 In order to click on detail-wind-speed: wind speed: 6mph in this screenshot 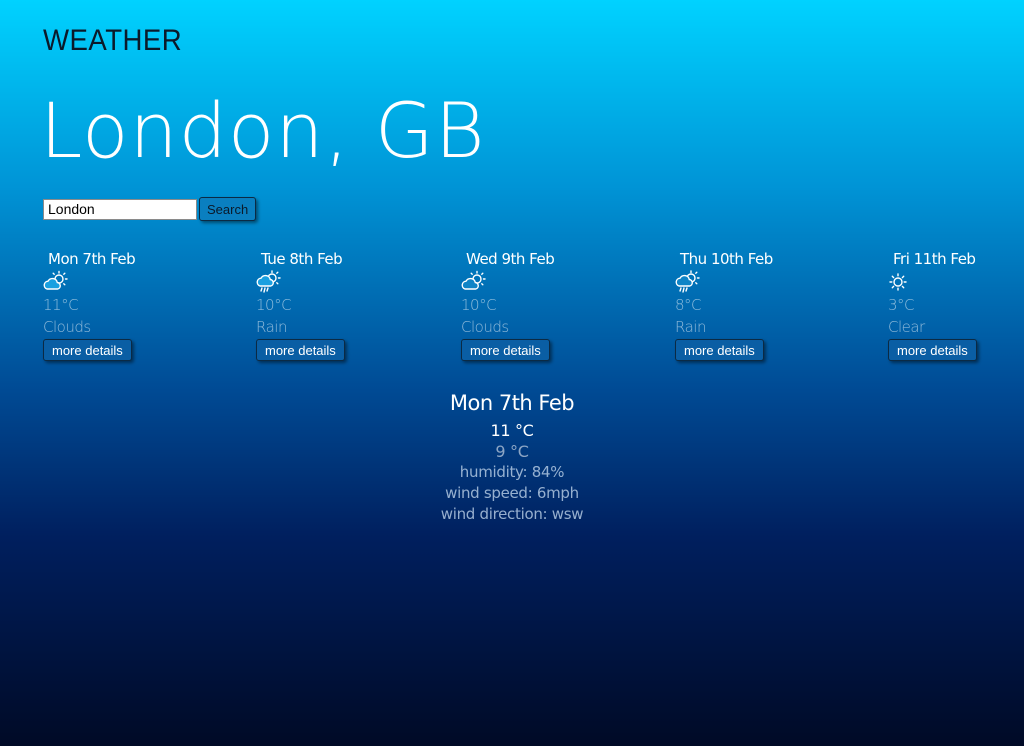, I will do `click(512, 493)`.